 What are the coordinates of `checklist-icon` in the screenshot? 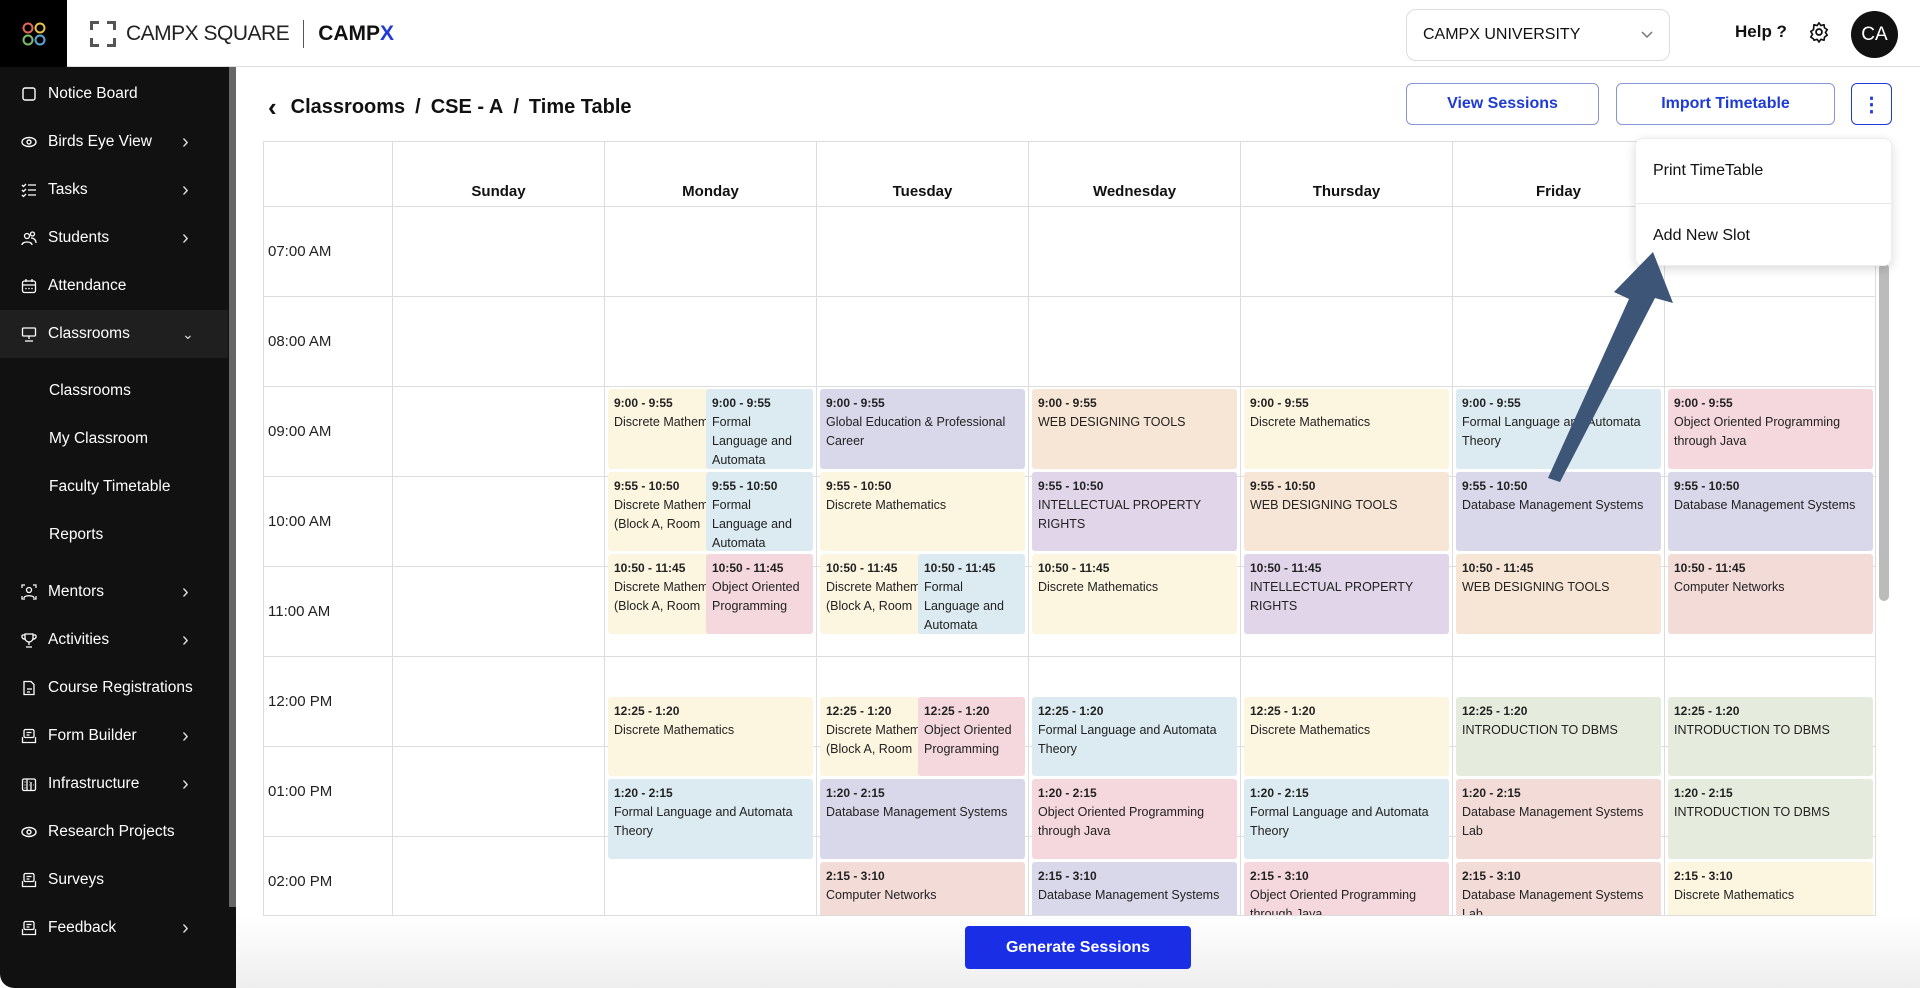 It's located at (29, 190).